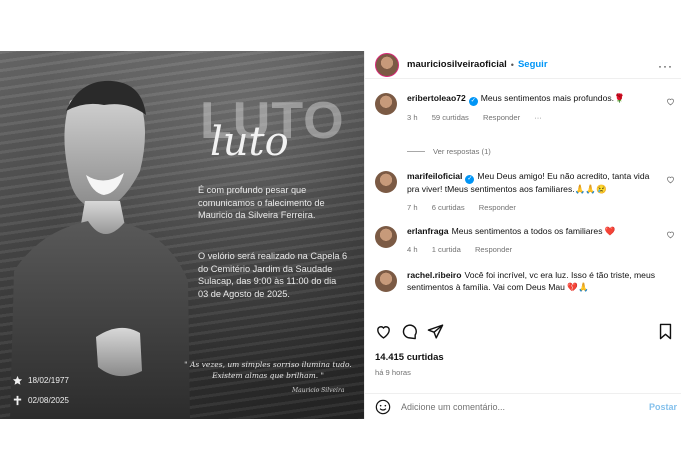 The width and height of the screenshot is (681, 464). Describe the element at coordinates (412, 207) in the screenshot. I see `comment-time: 7 h` at that location.